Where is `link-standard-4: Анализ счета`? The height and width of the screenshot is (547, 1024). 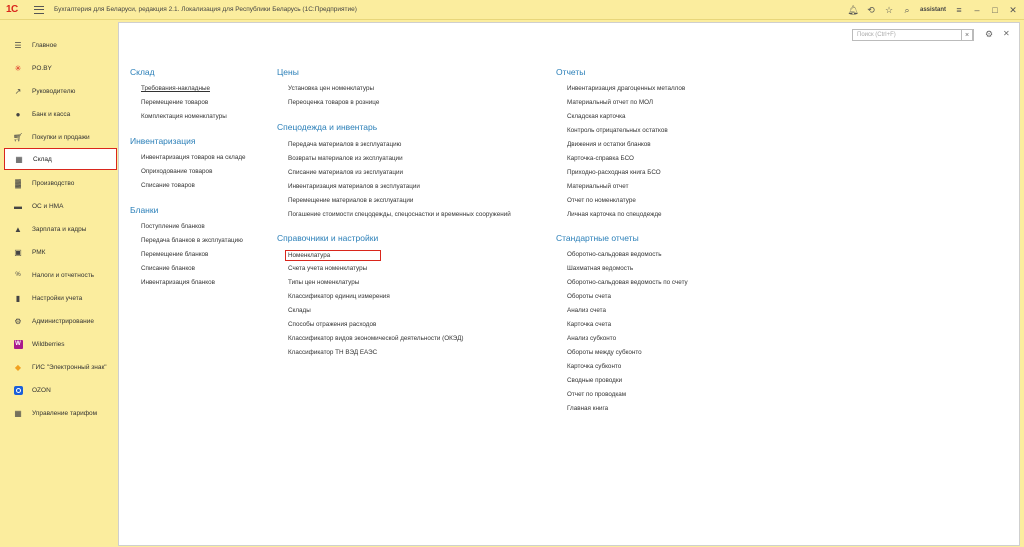 link-standard-4: Анализ счета is located at coordinates (586, 311).